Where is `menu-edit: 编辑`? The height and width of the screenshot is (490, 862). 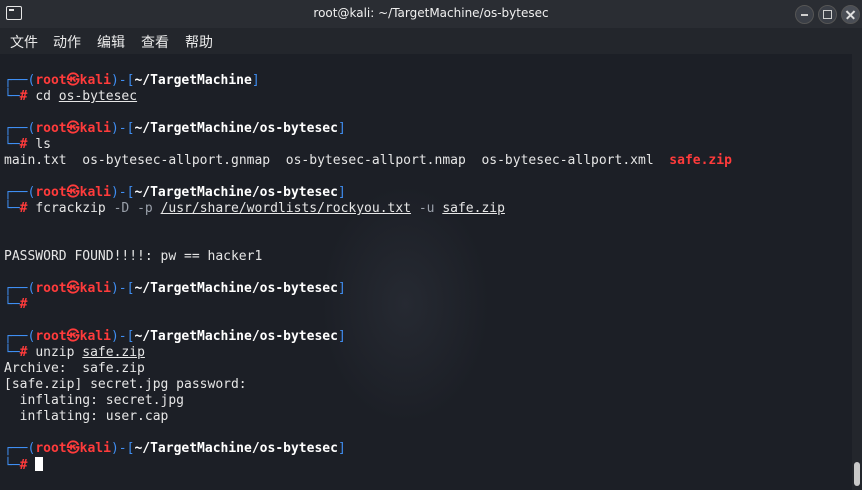
menu-edit: 编辑 is located at coordinates (111, 42).